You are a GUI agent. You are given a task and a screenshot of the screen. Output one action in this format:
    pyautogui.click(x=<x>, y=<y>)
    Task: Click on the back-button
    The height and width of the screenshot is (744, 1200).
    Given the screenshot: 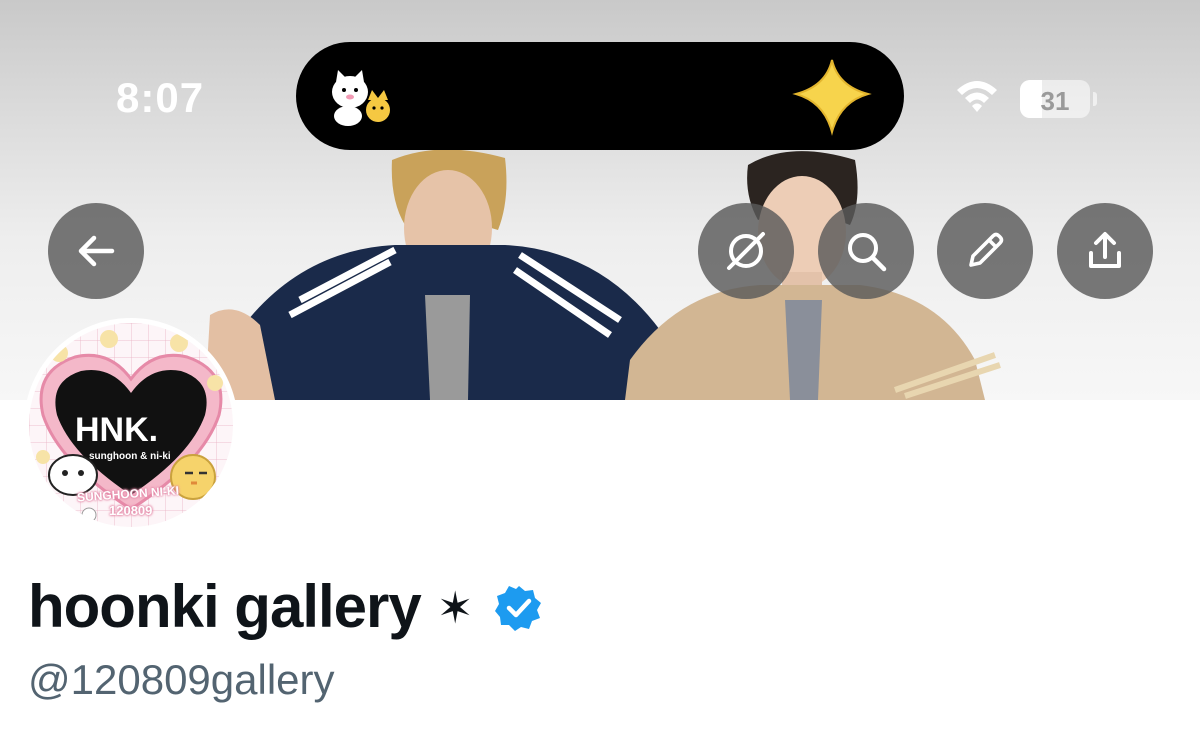 What is the action you would take?
    pyautogui.click(x=96, y=251)
    